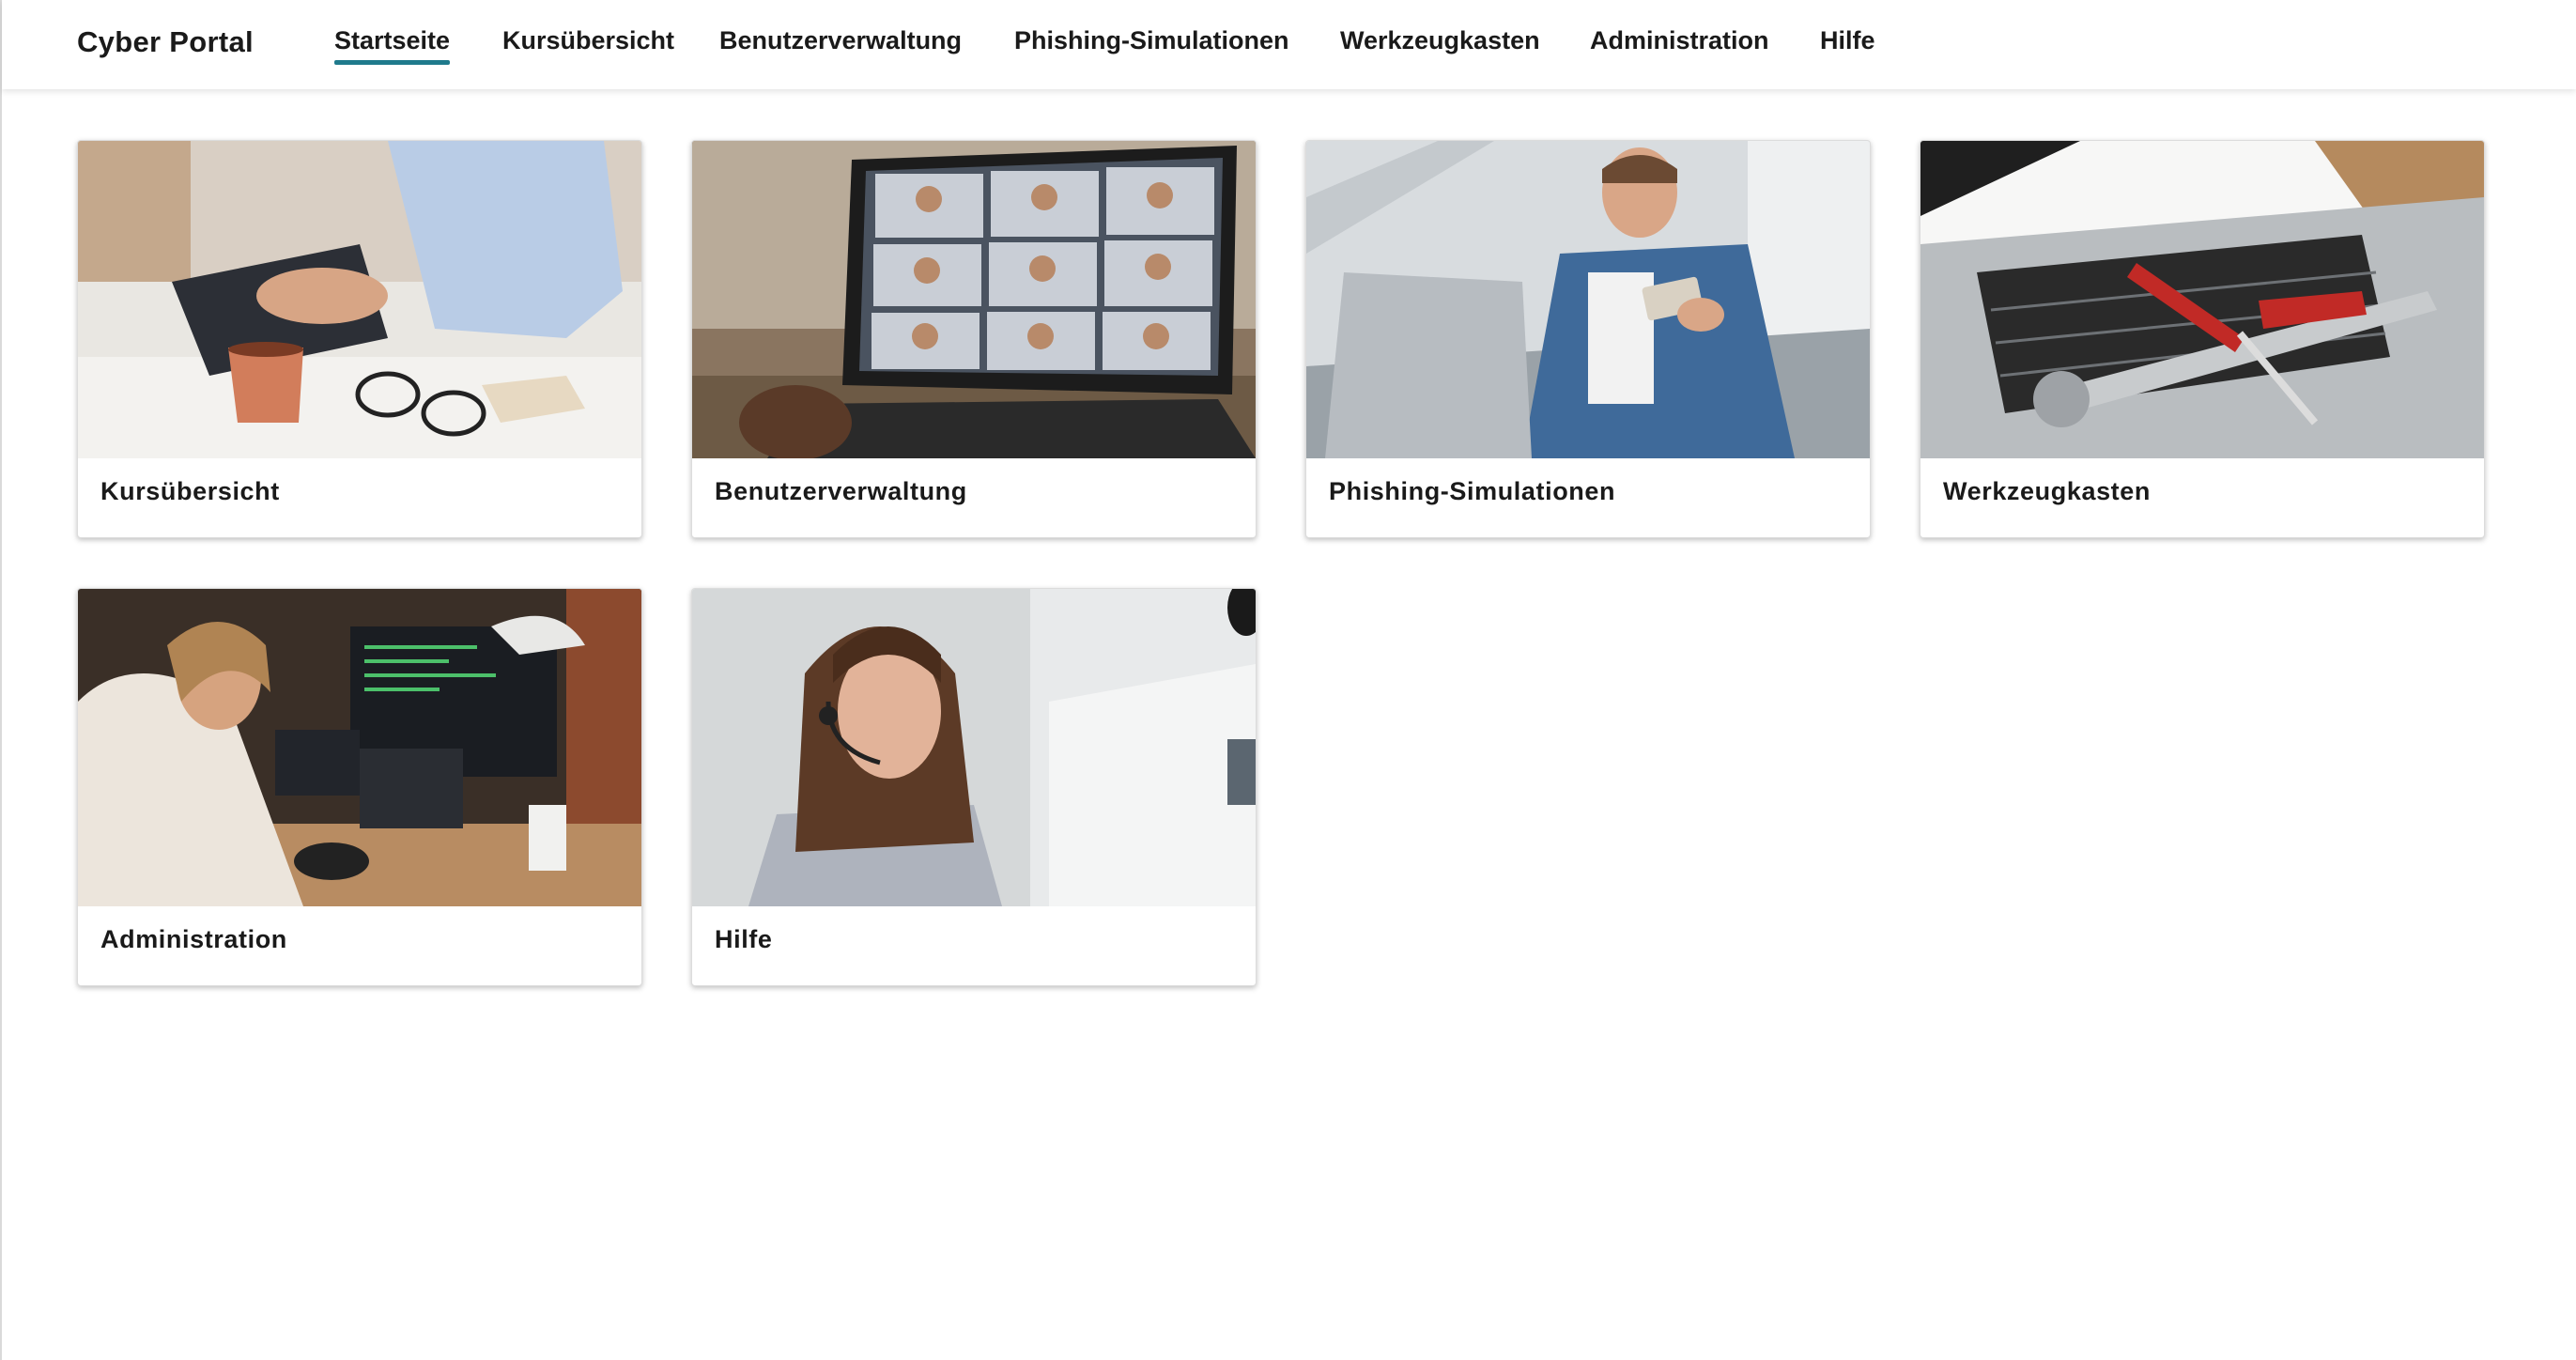 The width and height of the screenshot is (2576, 1360). I want to click on nav-item-werkzeugkasten: Werkzeugkasten, so click(1440, 40).